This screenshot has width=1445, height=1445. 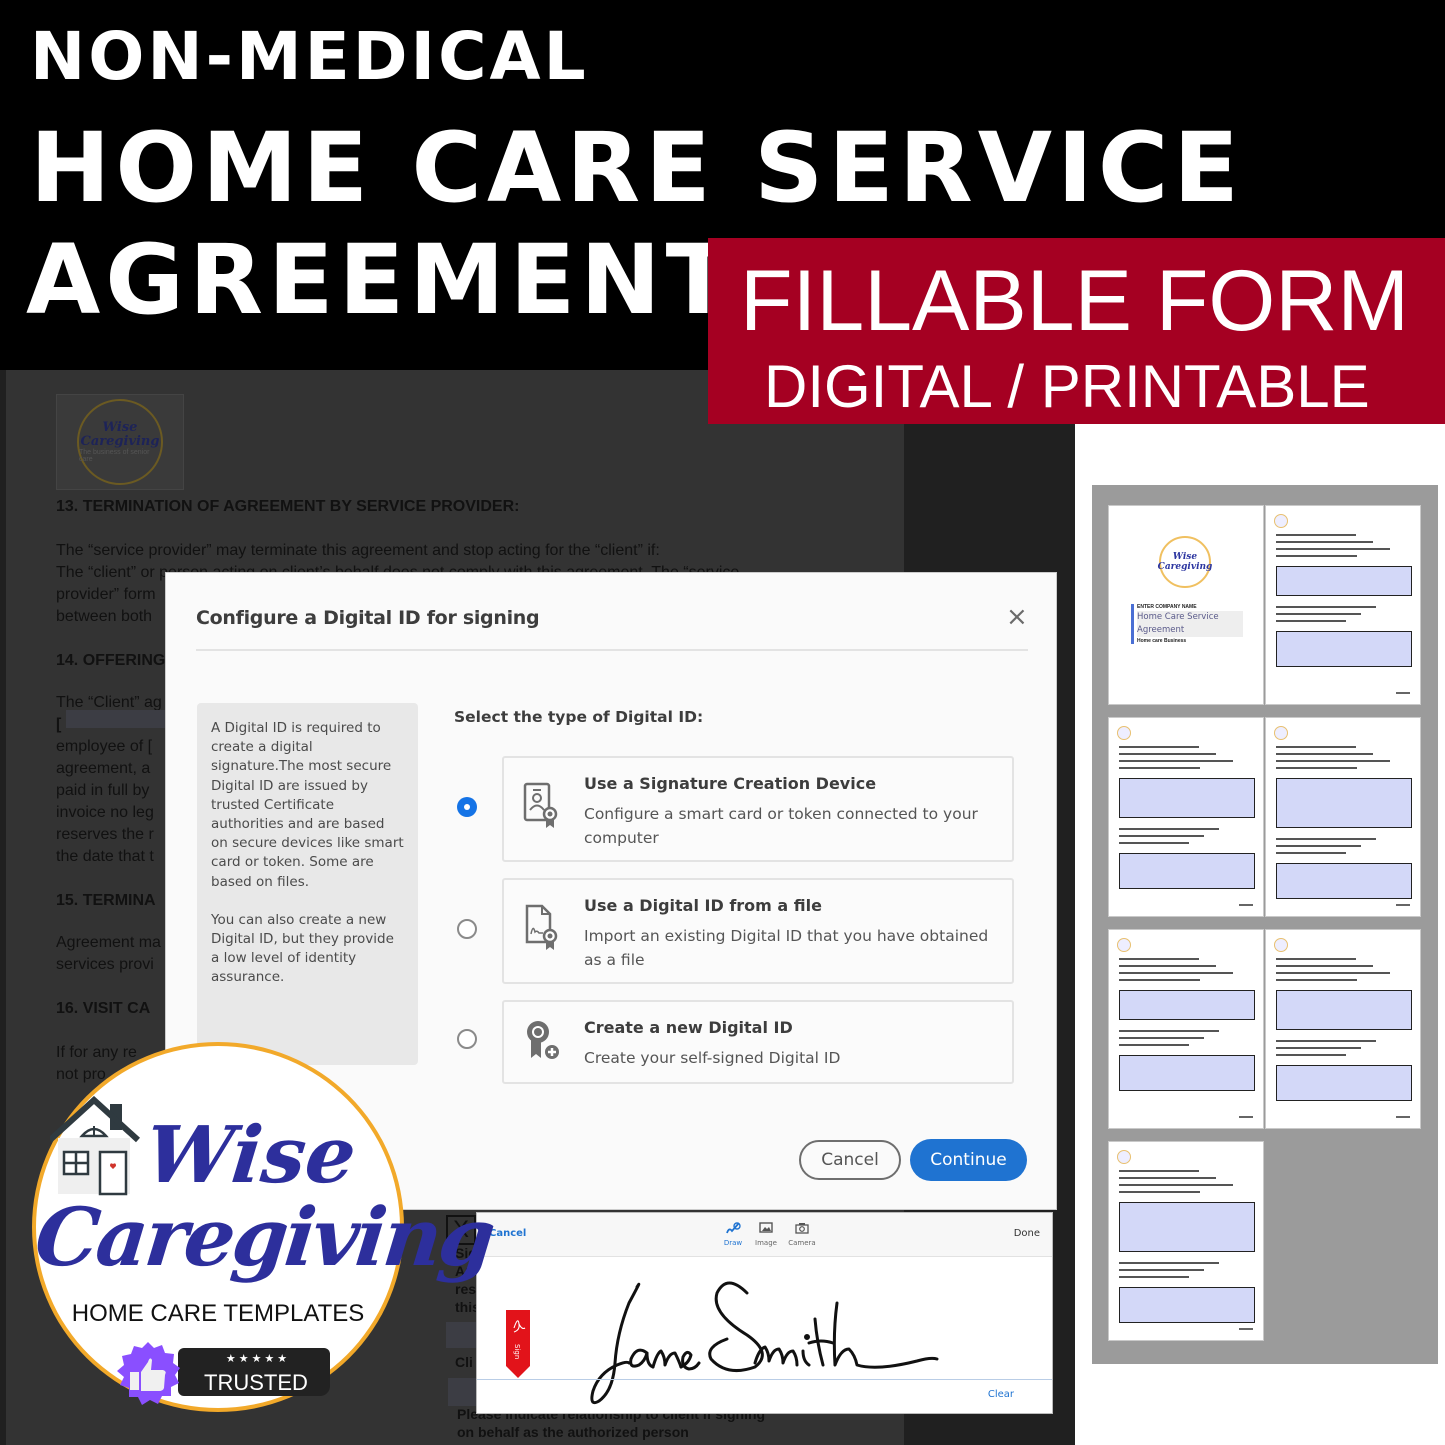 I want to click on document-line: between both, so click(x=104, y=616).